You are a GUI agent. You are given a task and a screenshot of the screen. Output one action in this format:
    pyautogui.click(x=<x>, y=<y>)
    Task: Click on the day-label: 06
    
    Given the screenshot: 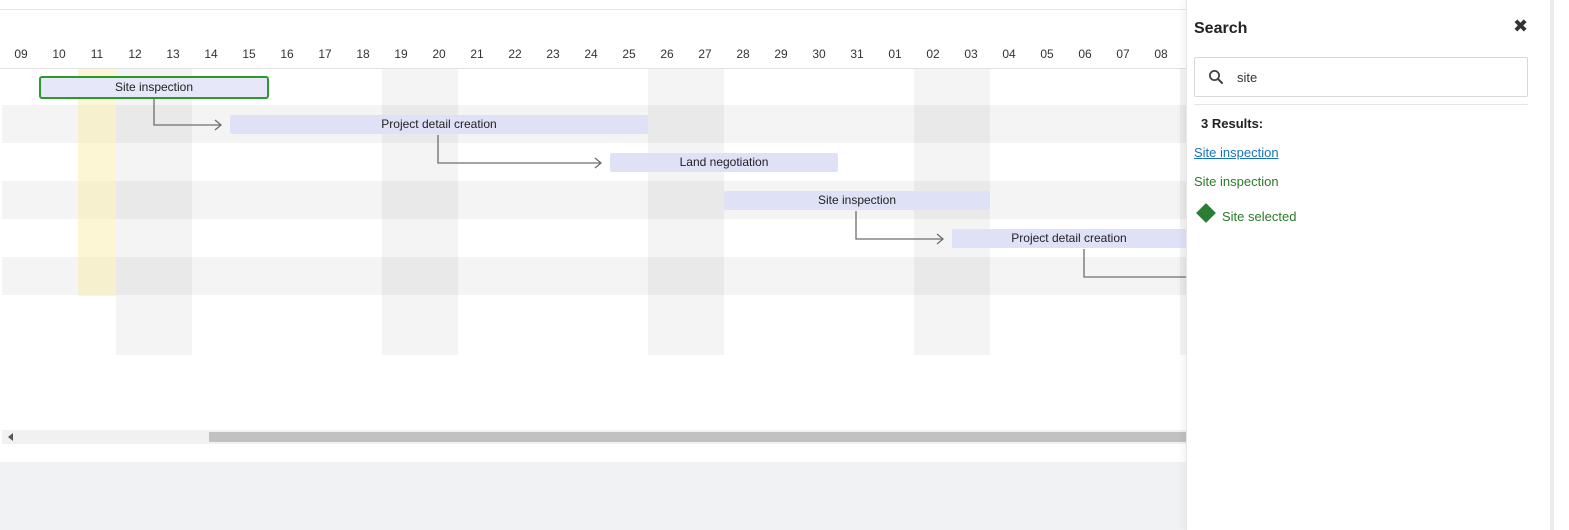 What is the action you would take?
    pyautogui.click(x=1085, y=54)
    